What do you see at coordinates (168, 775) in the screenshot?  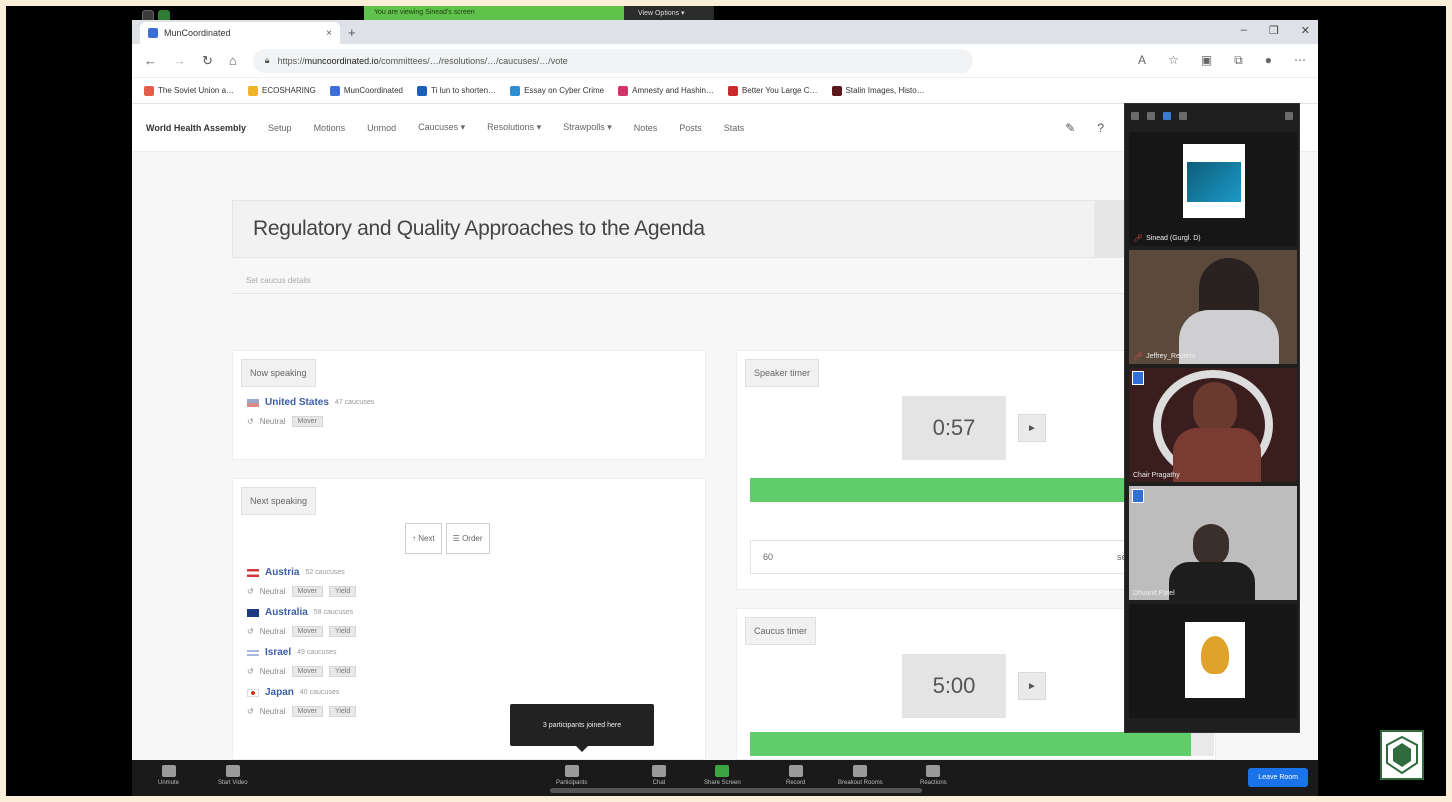 I see `unmute-button: Unmute` at bounding box center [168, 775].